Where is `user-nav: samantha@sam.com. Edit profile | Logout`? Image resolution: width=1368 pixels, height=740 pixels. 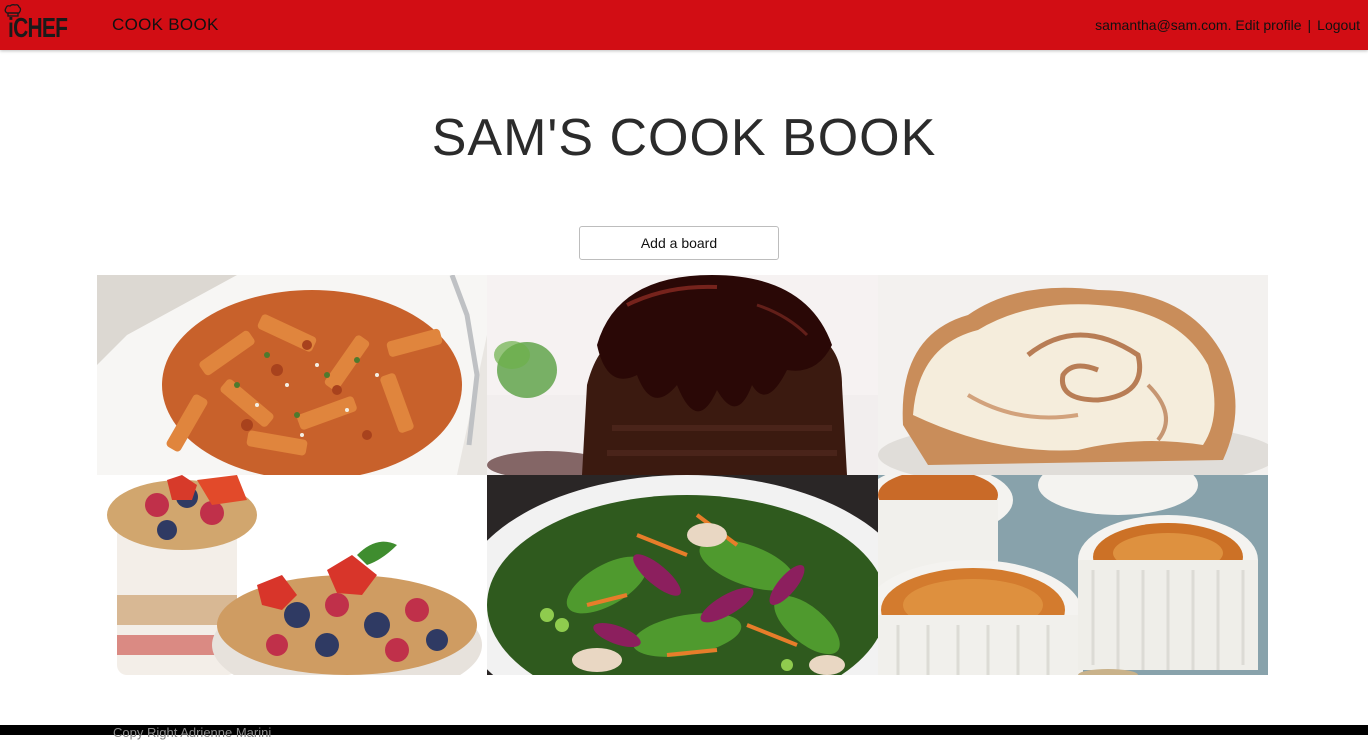 user-nav: samantha@sam.com. Edit profile | Logout is located at coordinates (1227, 25).